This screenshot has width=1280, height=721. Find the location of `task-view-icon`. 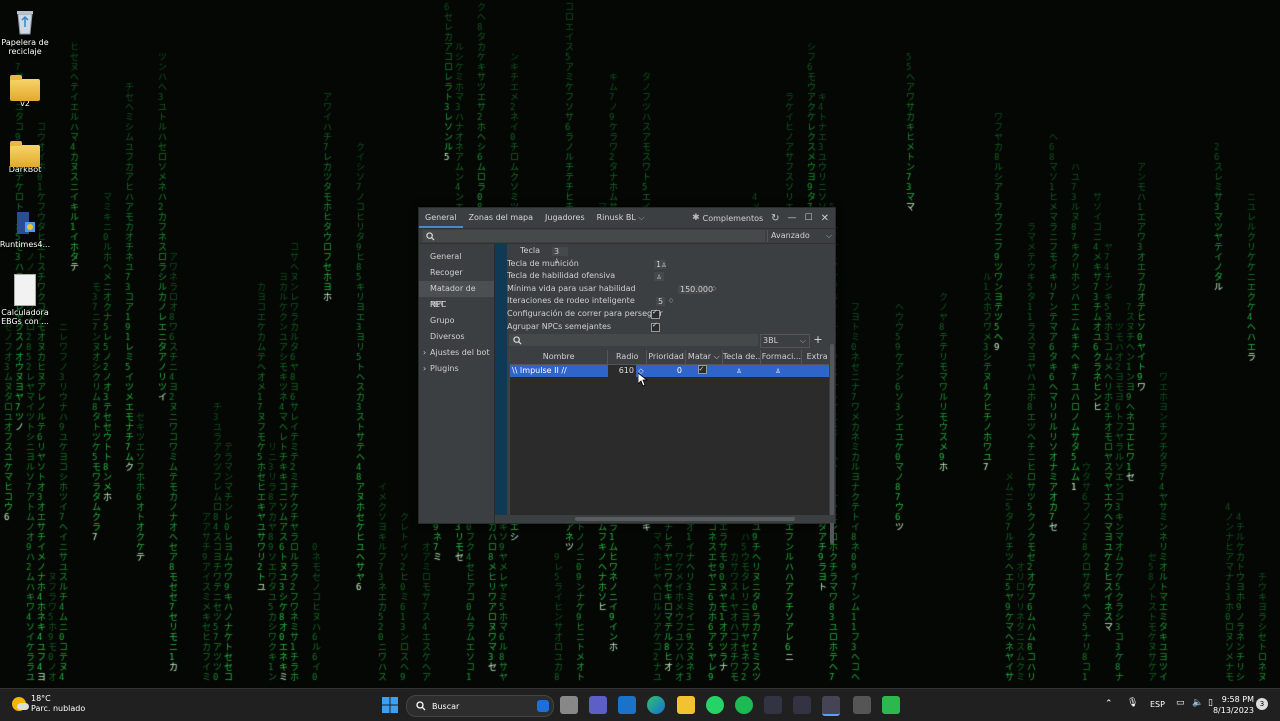

task-view-icon is located at coordinates (569, 705).